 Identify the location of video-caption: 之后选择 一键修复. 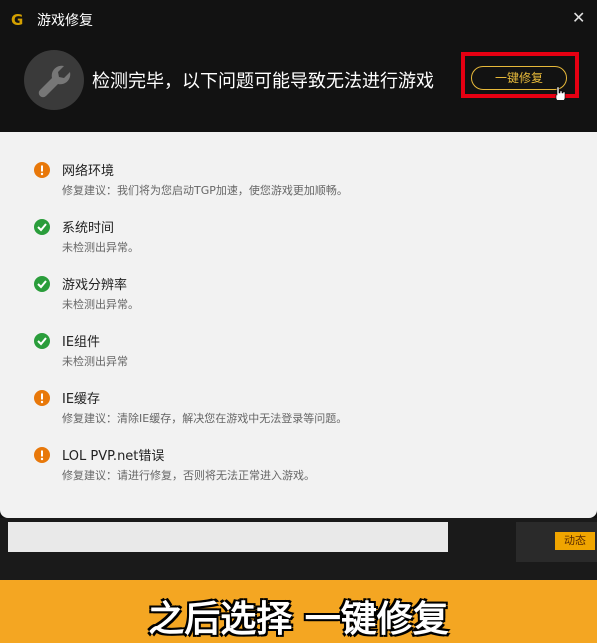
(298, 619).